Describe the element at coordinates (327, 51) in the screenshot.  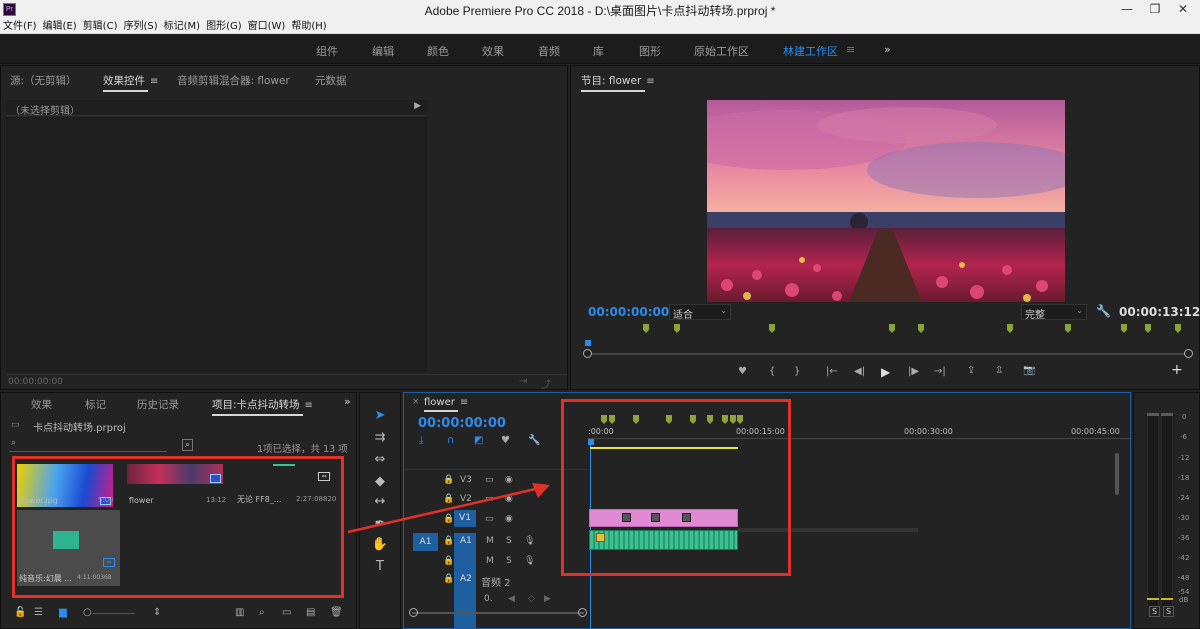
I see `workspace-assembly: 组件` at that location.